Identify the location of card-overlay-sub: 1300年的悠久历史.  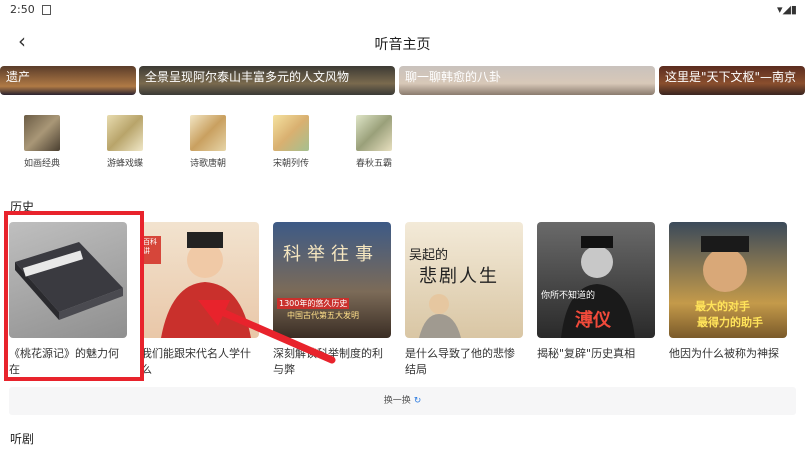
(313, 303).